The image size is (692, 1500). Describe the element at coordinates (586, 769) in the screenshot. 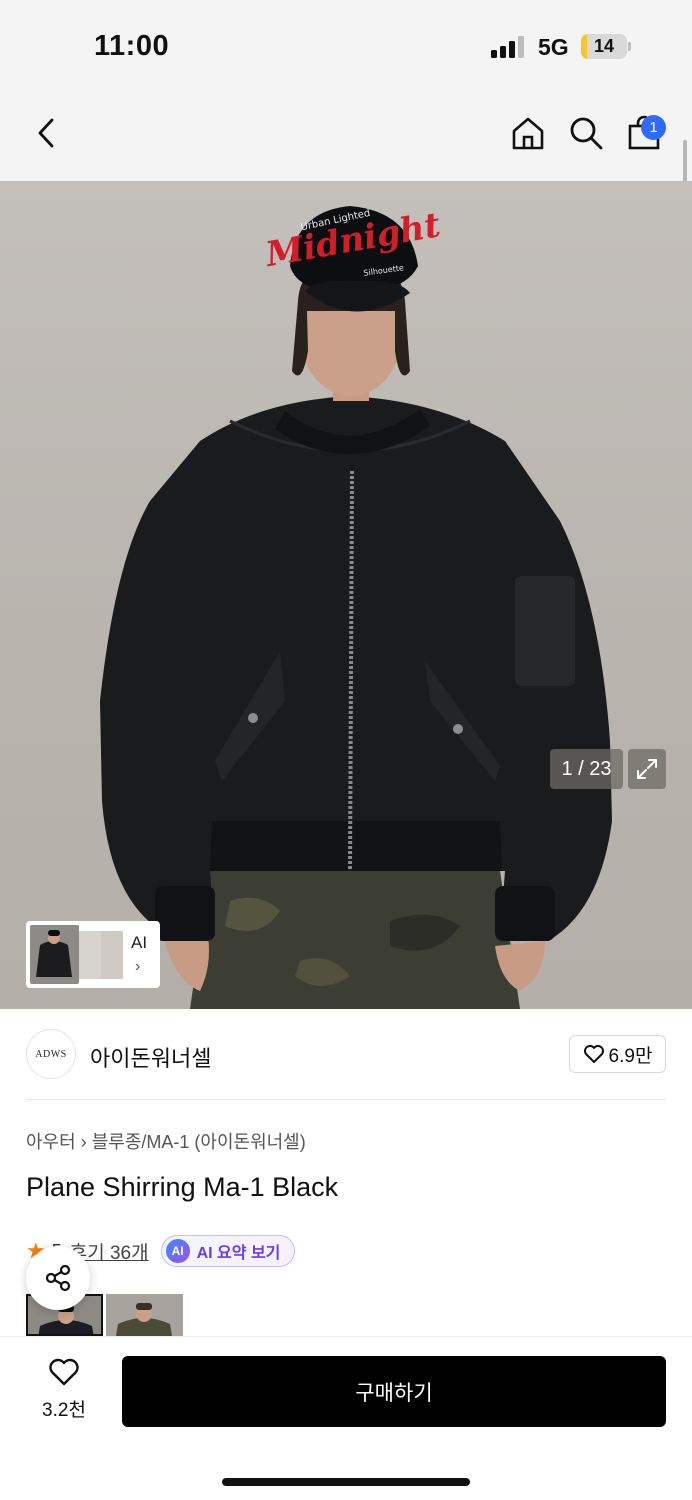

I see `image-counter: 1 / 23` at that location.